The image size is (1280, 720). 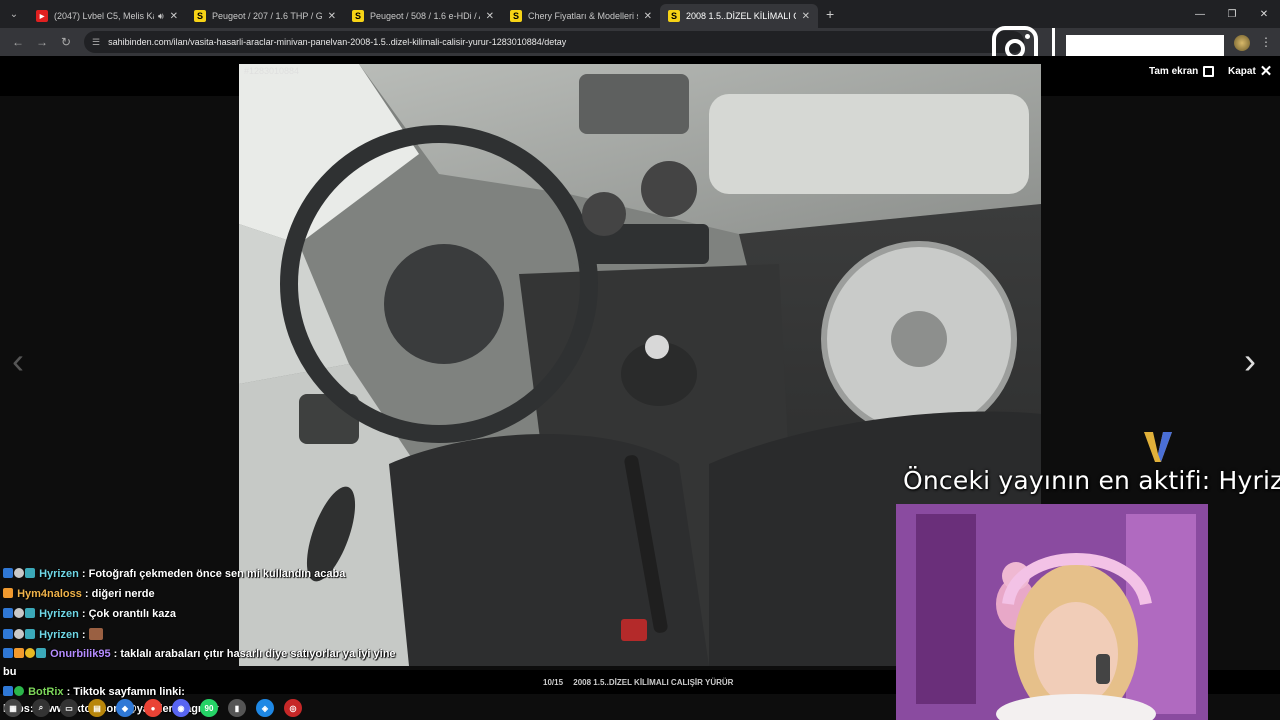 What do you see at coordinates (653, 682) in the screenshot?
I see `photo-title: 2008 1.5..DİZEL KİLİMALI CALIŞİR YÜRÜR` at bounding box center [653, 682].